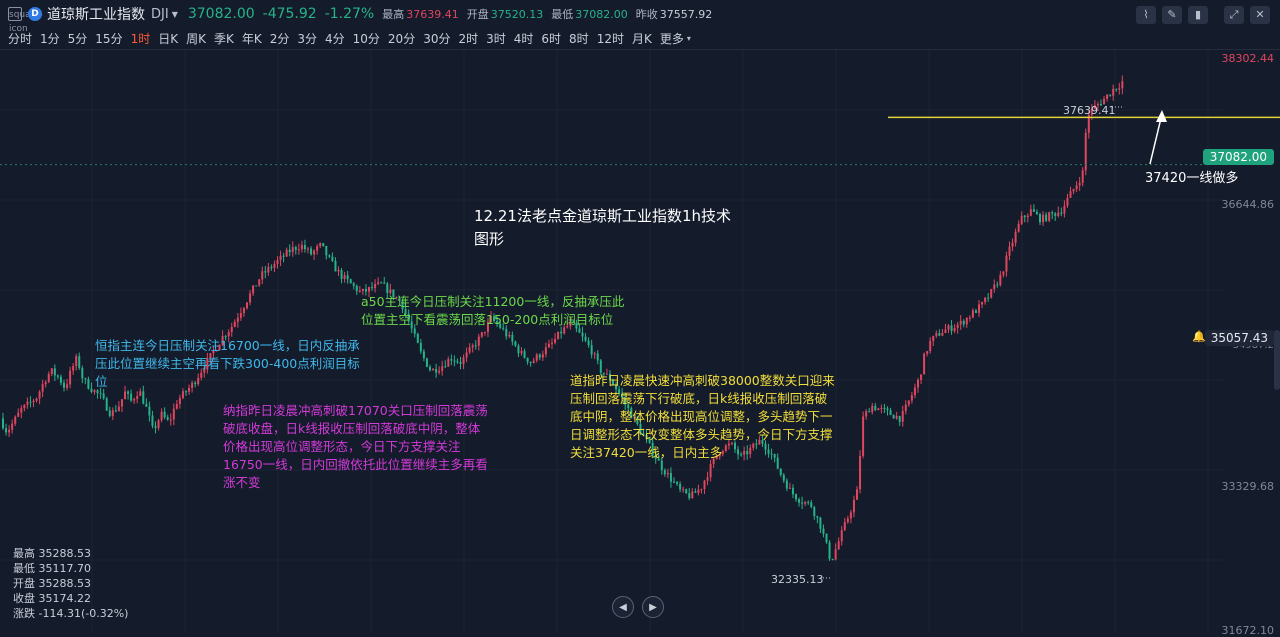 The image size is (1280, 637). I want to click on tab-timeframe: 12时, so click(610, 38).